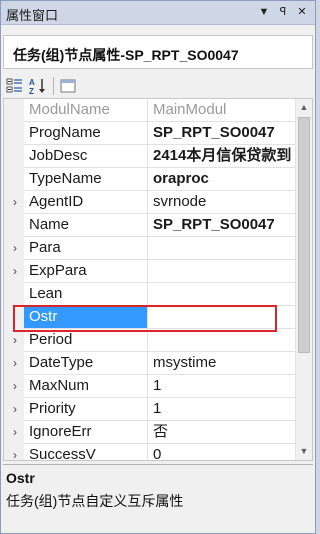  Describe the element at coordinates (304, 451) in the screenshot. I see `scroll-down-icon: ▼` at that location.